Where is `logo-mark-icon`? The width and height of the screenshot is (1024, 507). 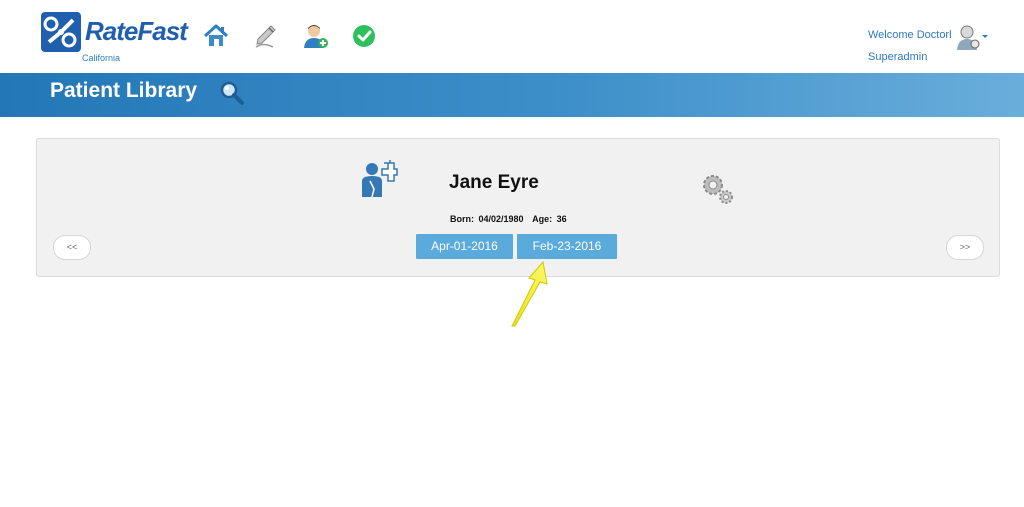
logo-mark-icon is located at coordinates (61, 32).